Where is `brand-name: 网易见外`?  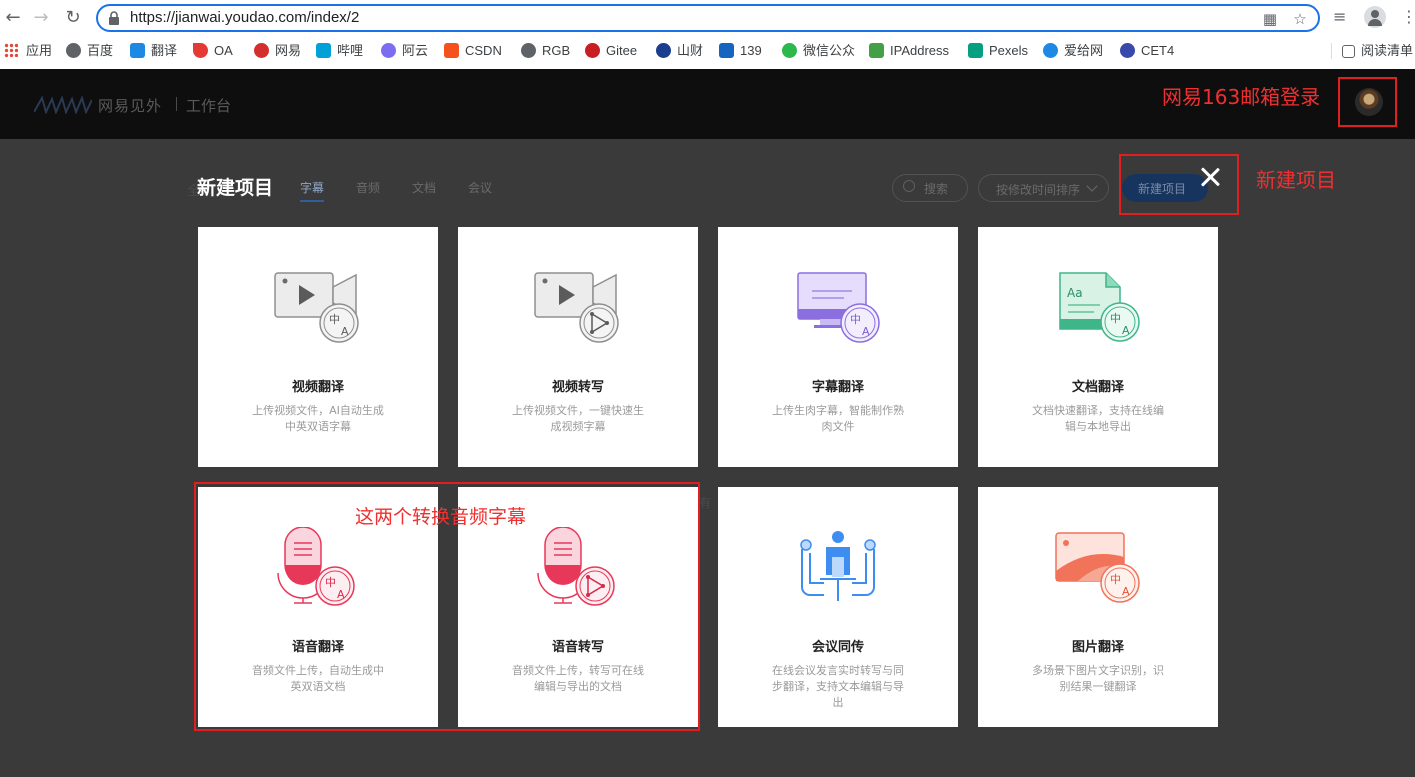 brand-name: 网易见外 is located at coordinates (130, 105).